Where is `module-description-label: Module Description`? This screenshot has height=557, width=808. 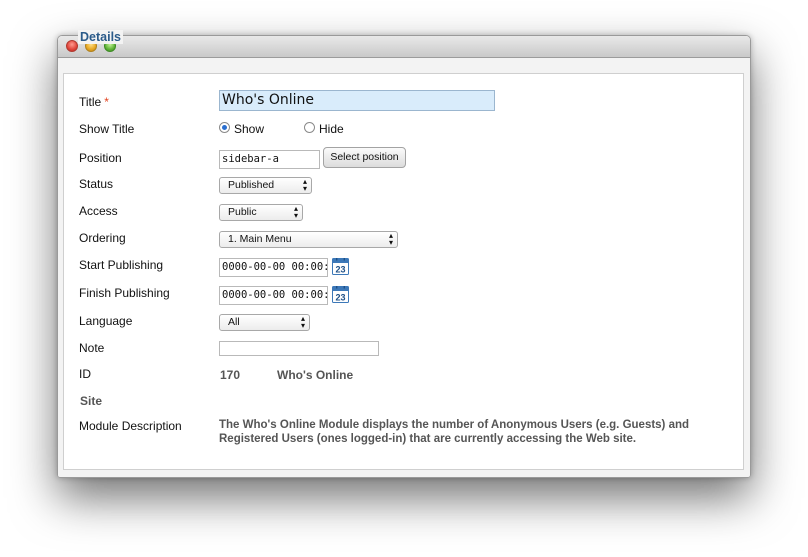
module-description-label: Module Description is located at coordinates (130, 426).